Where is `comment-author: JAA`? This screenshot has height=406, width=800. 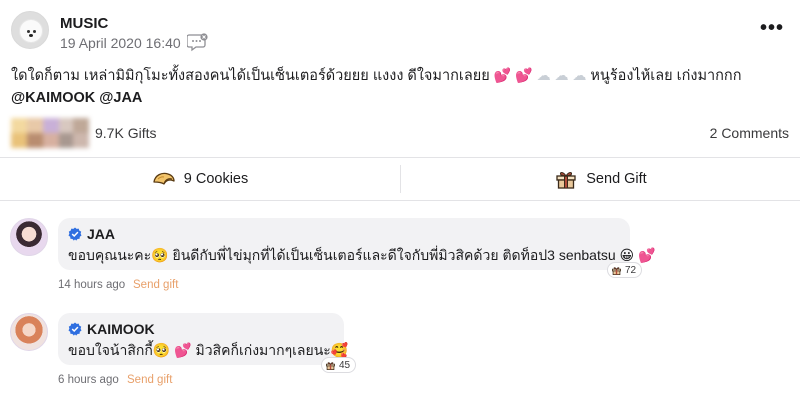 comment-author: JAA is located at coordinates (91, 234).